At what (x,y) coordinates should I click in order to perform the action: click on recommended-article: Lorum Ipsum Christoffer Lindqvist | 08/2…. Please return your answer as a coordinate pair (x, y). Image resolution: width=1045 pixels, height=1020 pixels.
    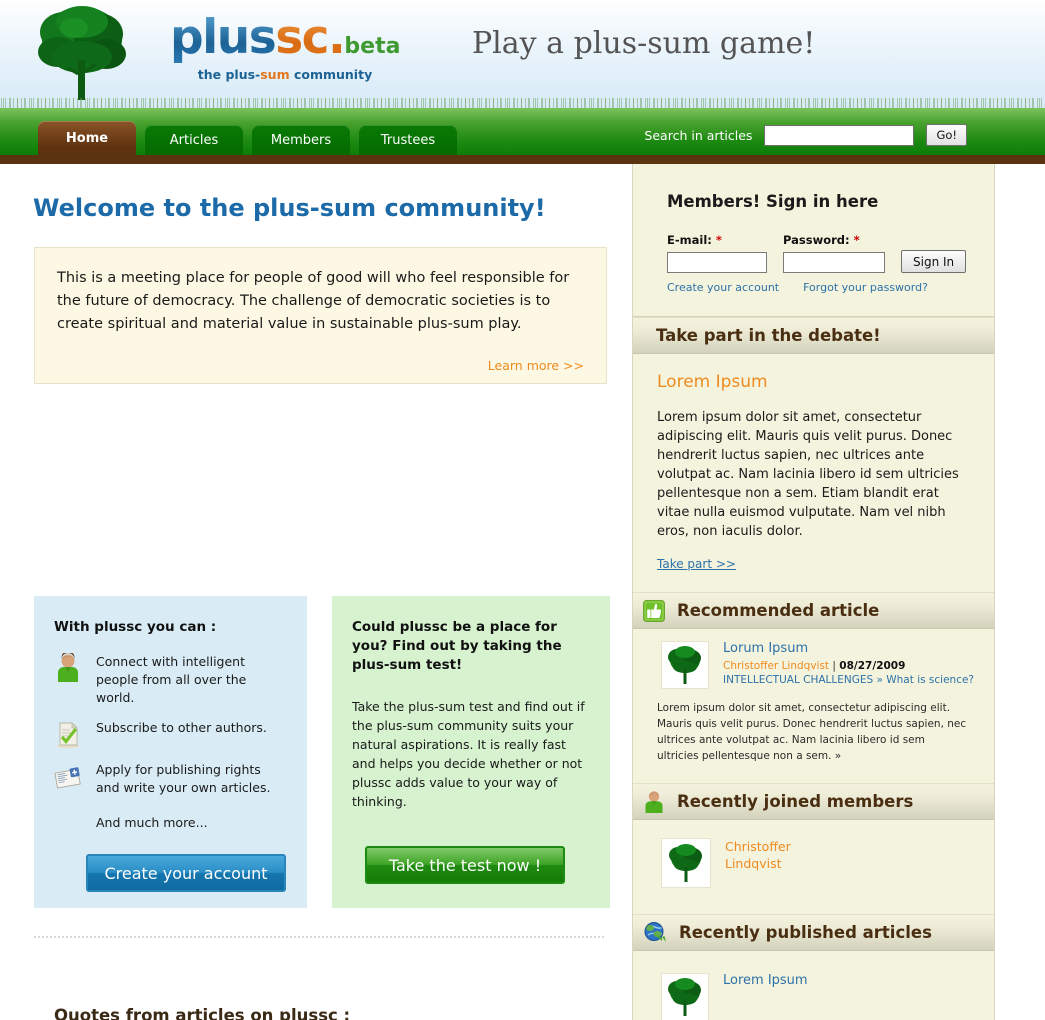
    Looking at the image, I should click on (813, 659).